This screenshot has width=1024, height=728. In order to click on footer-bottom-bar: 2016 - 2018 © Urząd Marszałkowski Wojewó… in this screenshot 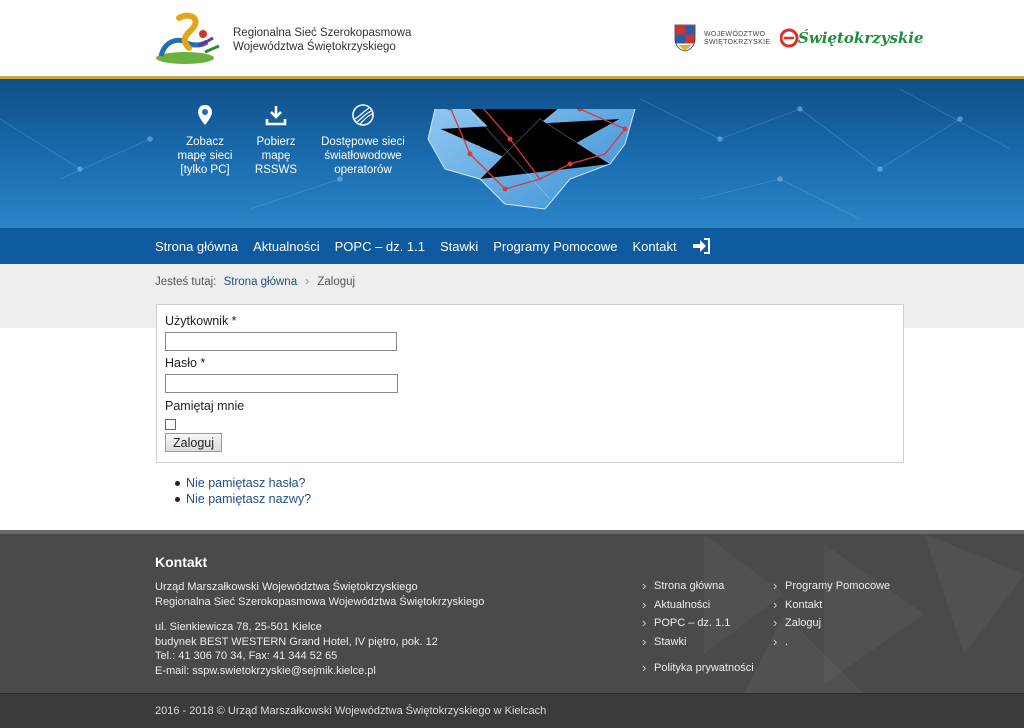, I will do `click(512, 710)`.